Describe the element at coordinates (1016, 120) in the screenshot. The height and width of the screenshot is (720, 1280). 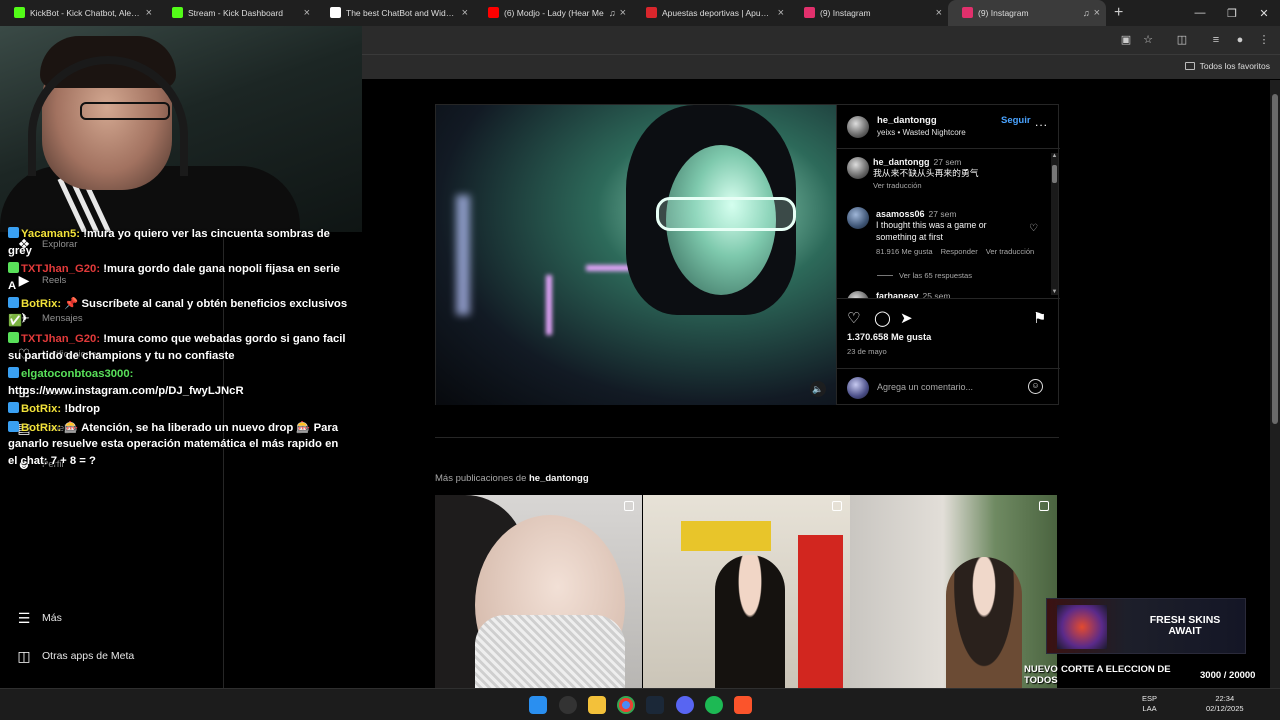
I see `follow-button: Seguir` at that location.